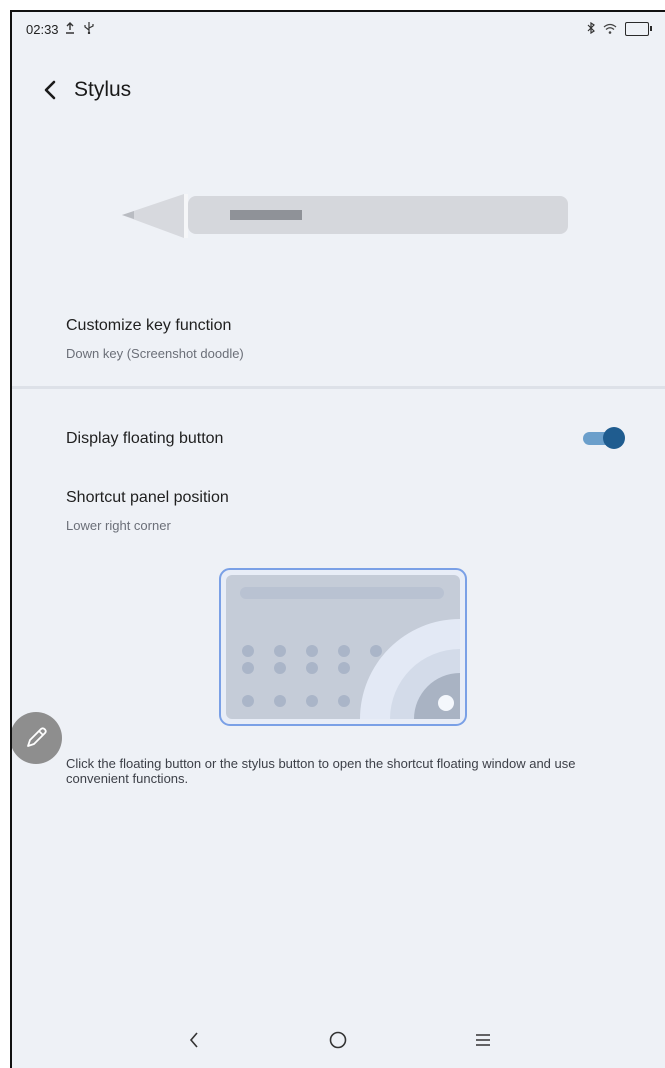 The width and height of the screenshot is (665, 1068). I want to click on customize-key-subtitle: Down key (Screenshot doodle), so click(155, 353).